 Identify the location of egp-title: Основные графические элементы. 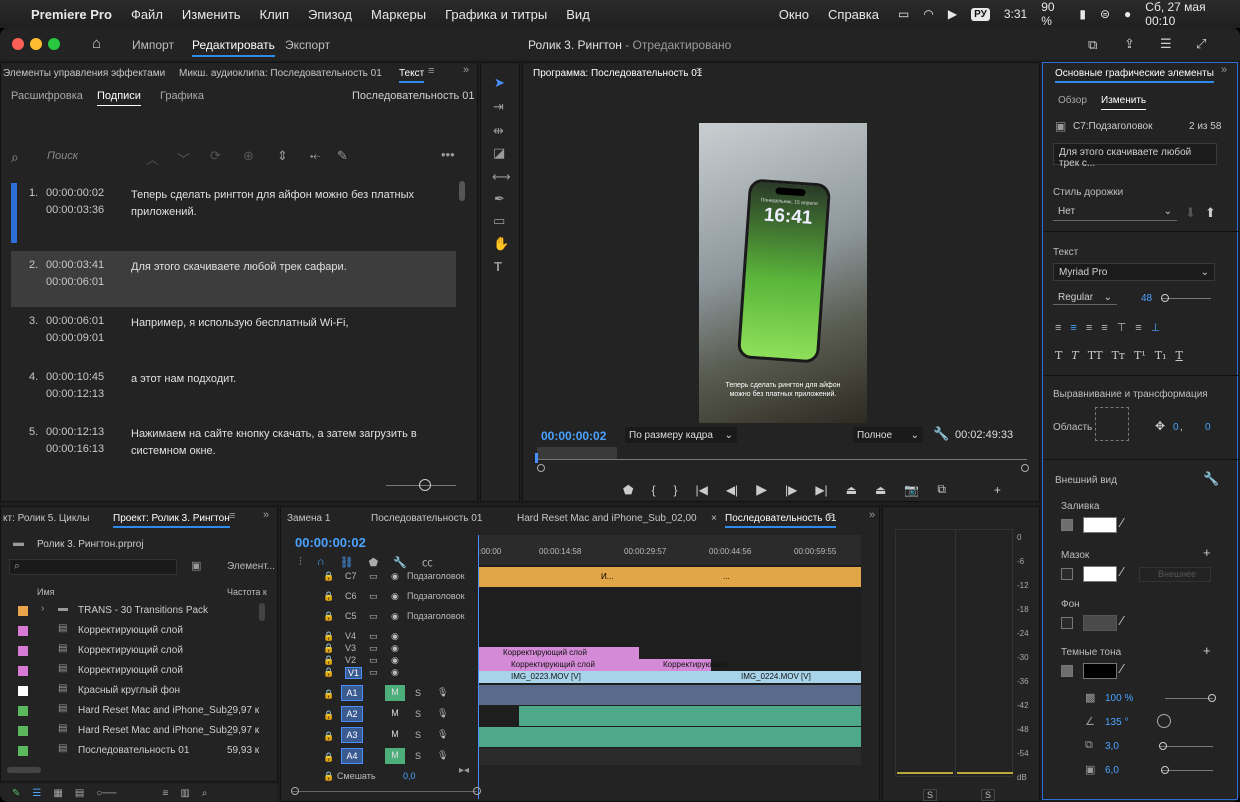
(1134, 75).